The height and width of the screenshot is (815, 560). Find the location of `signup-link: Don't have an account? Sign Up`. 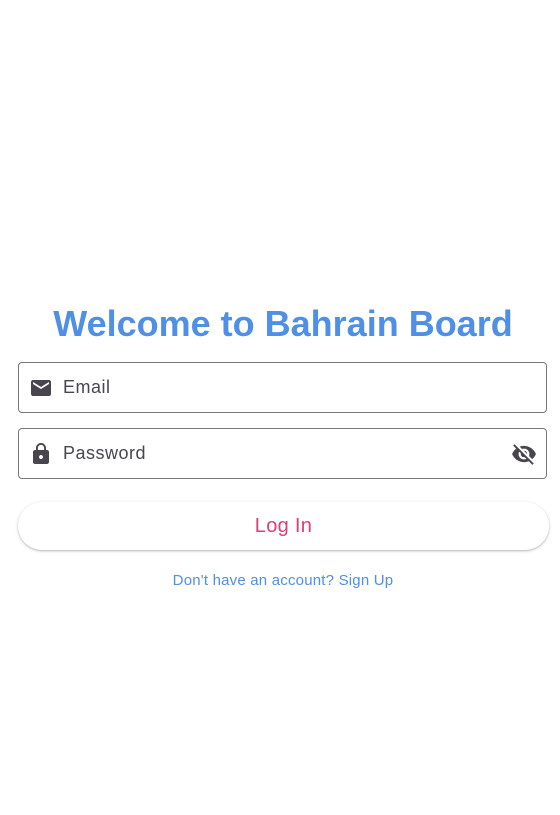

signup-link: Don't have an account? Sign Up is located at coordinates (280, 580).